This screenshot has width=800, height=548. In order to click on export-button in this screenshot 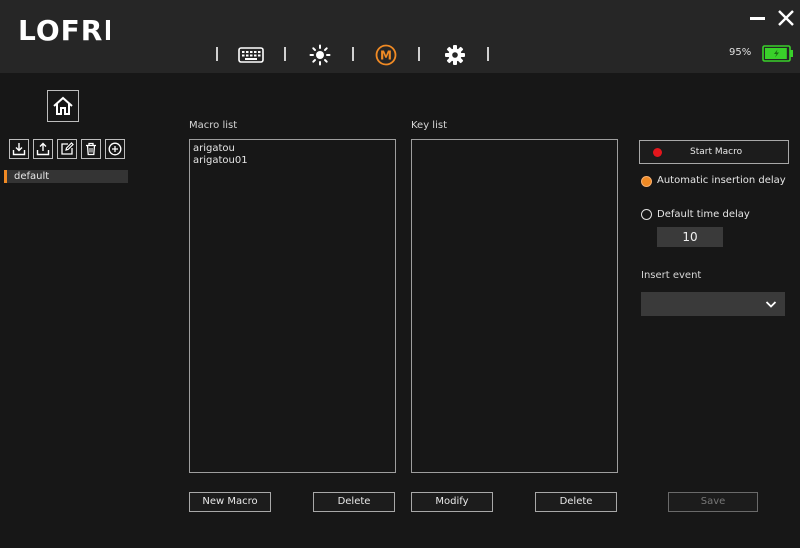, I will do `click(43, 149)`.